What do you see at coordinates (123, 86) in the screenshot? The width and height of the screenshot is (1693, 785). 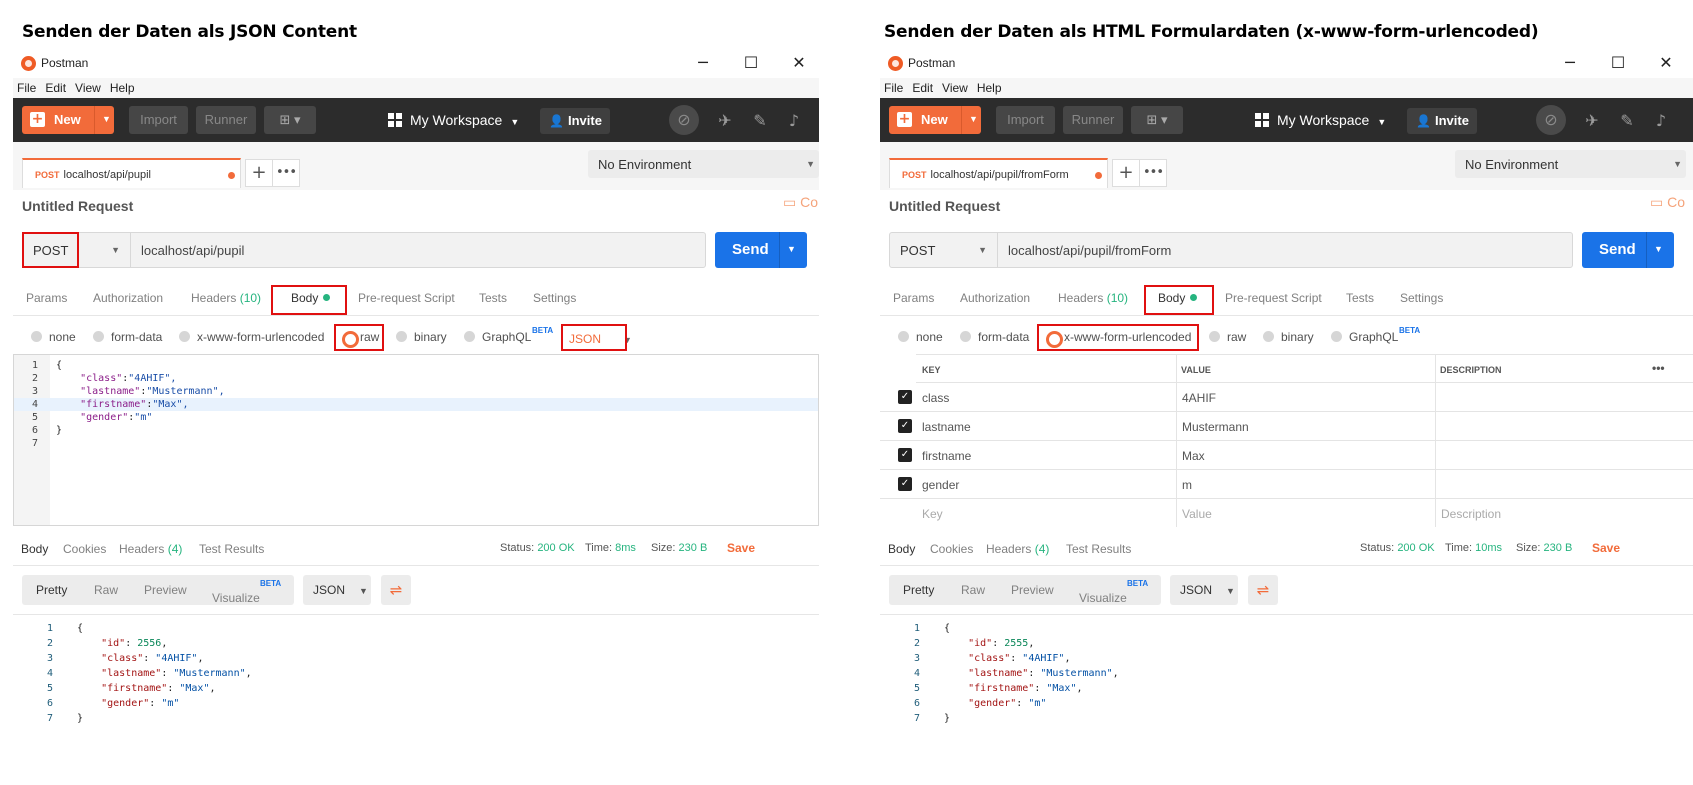 I see `menu-help: Help` at bounding box center [123, 86].